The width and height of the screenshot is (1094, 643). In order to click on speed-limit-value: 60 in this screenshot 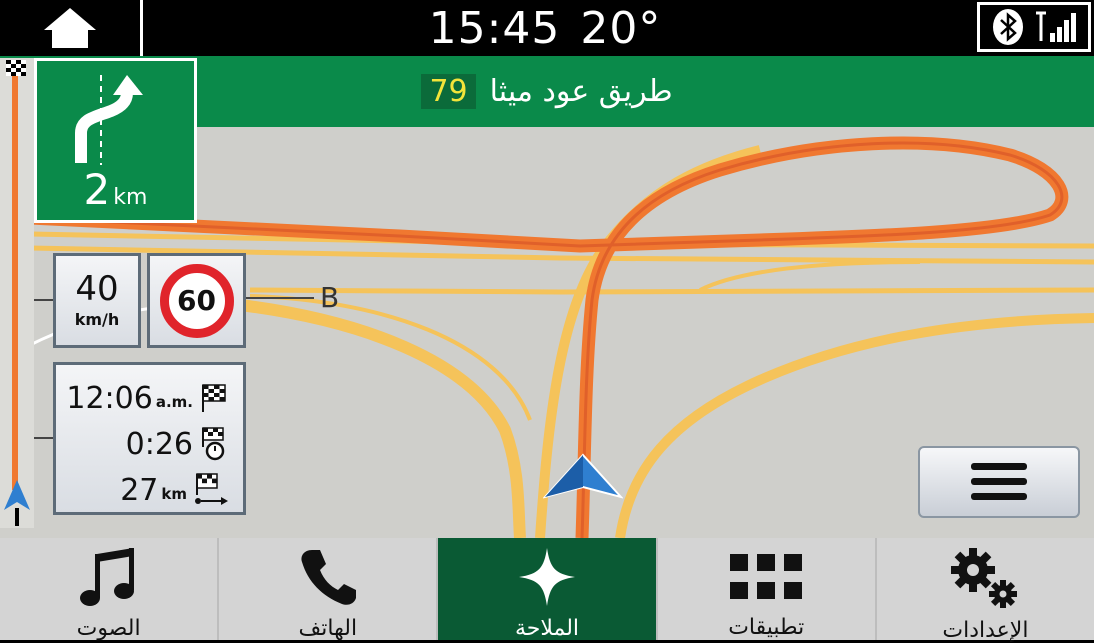, I will do `click(196, 300)`.